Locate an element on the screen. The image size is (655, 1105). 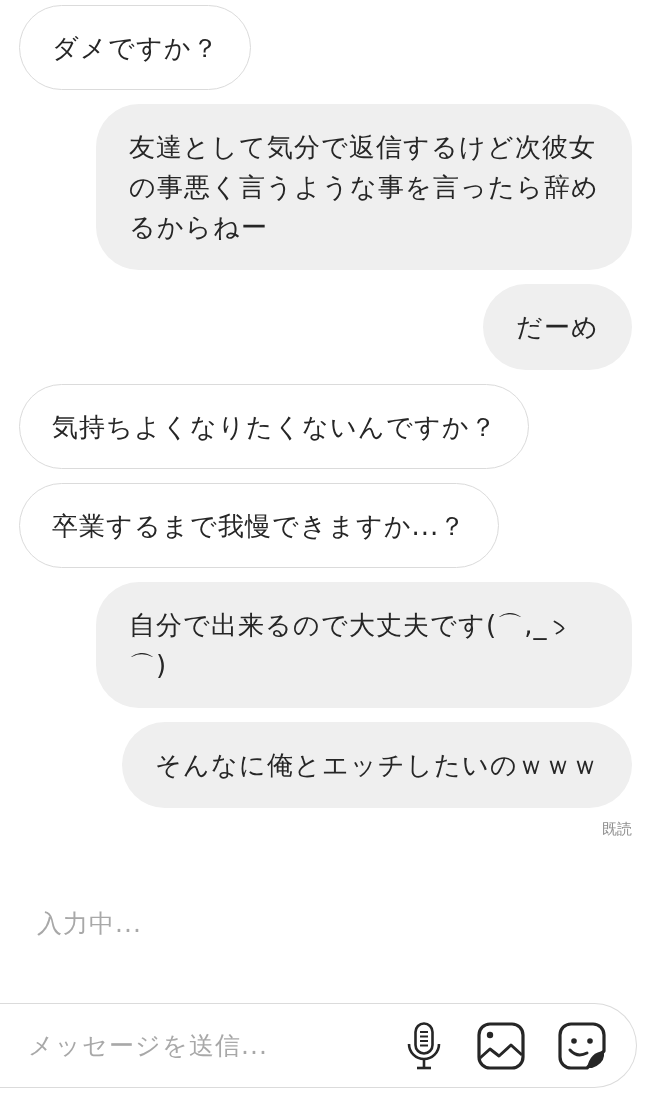
message-bubble: ダメですか？ is located at coordinates (135, 47).